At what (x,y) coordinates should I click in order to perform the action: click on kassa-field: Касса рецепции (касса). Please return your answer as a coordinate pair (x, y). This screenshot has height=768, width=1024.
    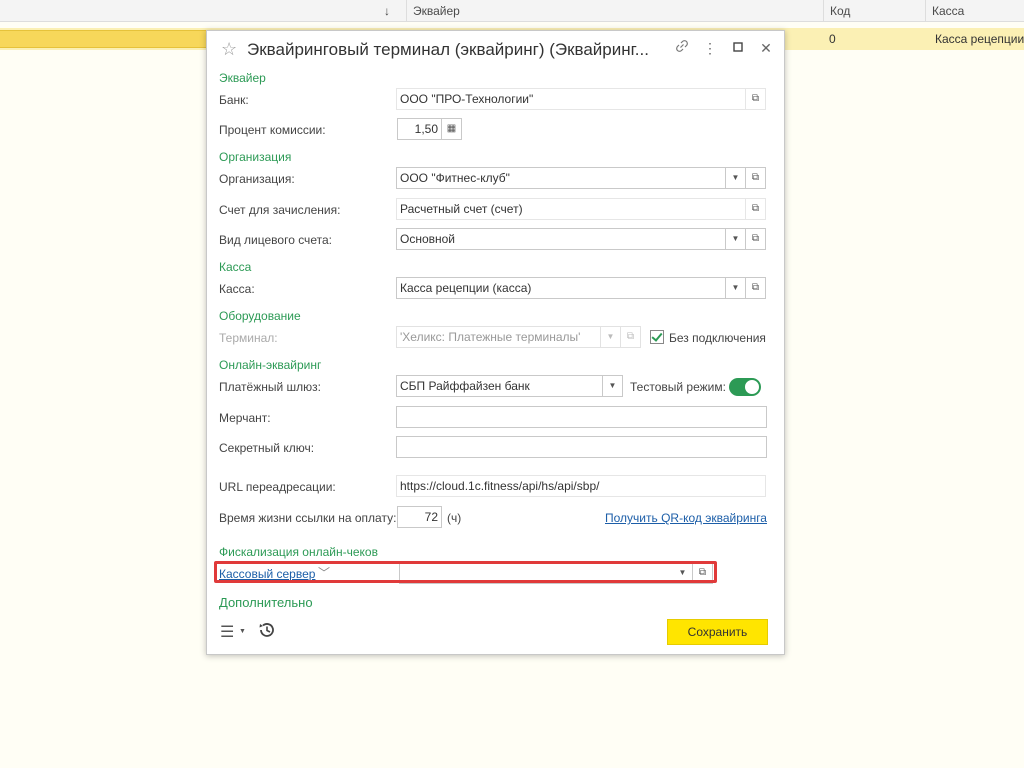
    Looking at the image, I should click on (561, 288).